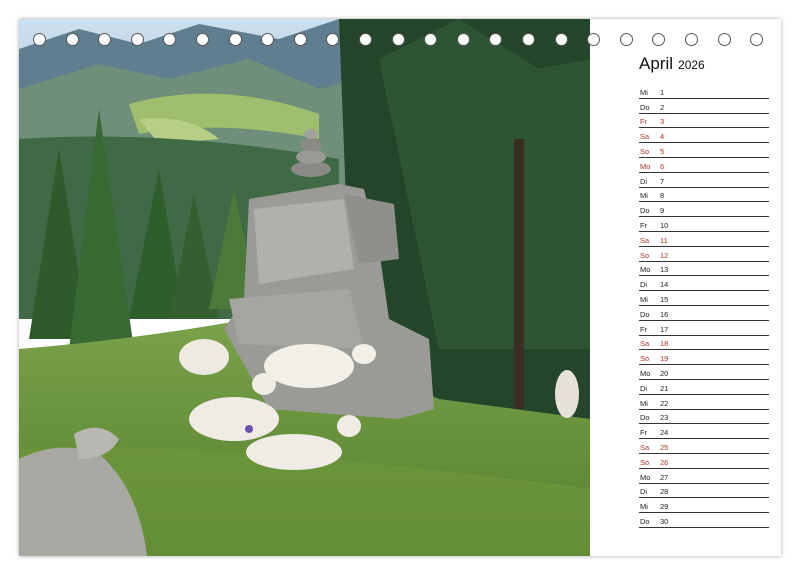 The image size is (800, 575). What do you see at coordinates (664, 299) in the screenshot?
I see `day-number: 15` at bounding box center [664, 299].